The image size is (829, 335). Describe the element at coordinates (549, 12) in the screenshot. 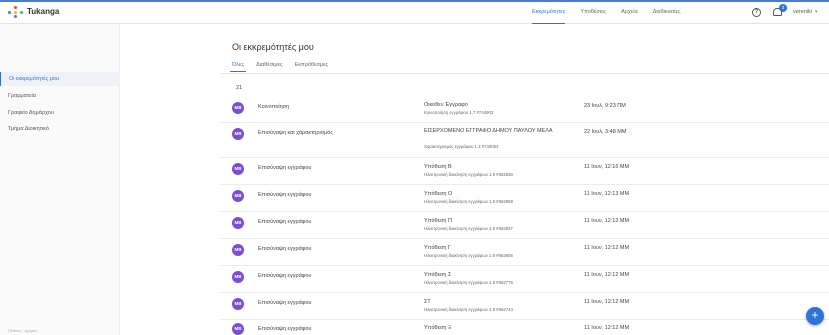

I see `nav-pending: Εκκρεμότητες` at that location.